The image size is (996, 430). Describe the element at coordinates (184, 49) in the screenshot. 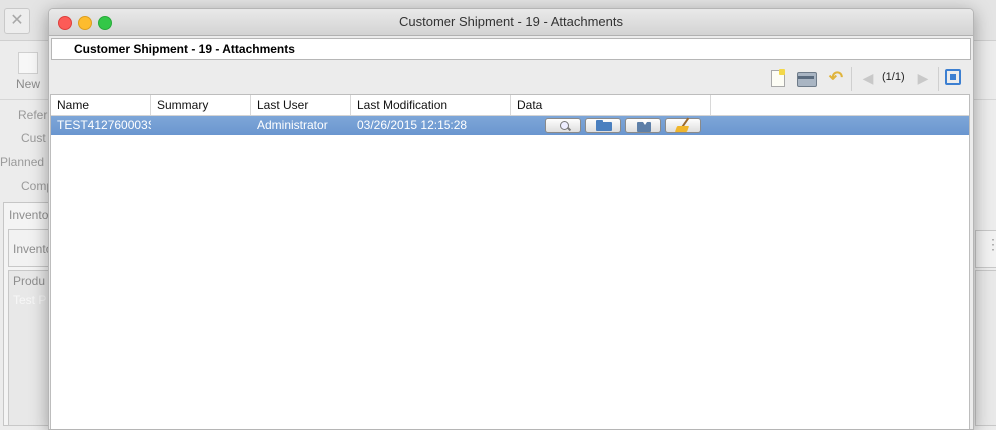

I see `form-header-title: Customer Shipment - 19 - Attachments` at that location.